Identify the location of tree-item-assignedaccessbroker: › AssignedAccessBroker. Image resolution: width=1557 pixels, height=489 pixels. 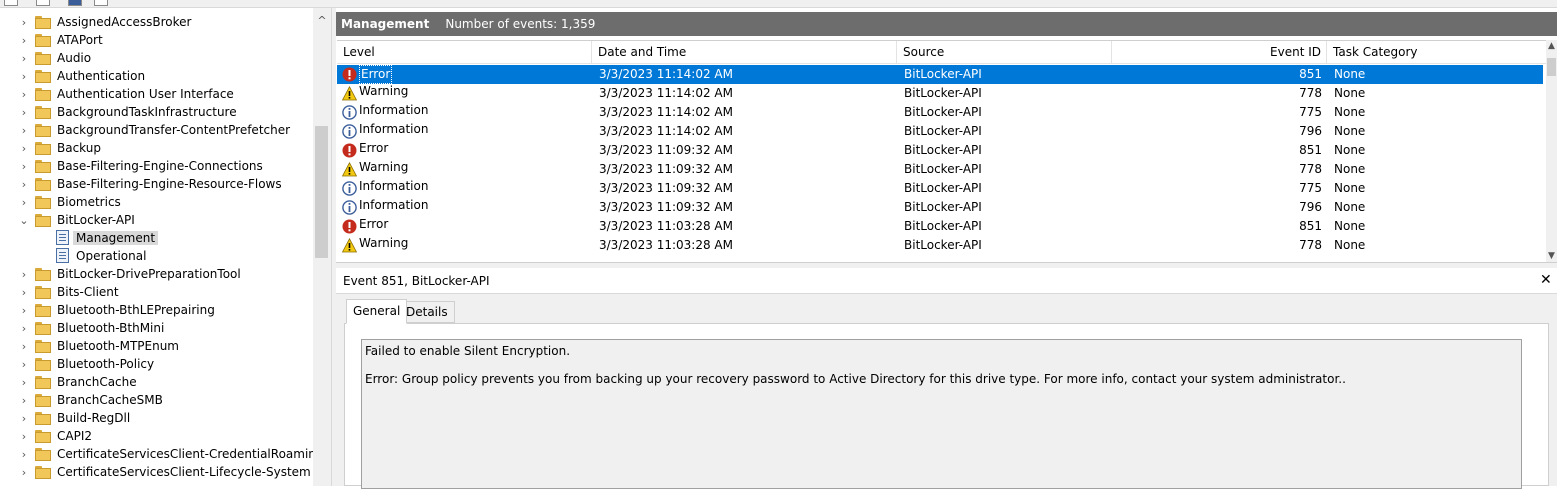
(156, 22).